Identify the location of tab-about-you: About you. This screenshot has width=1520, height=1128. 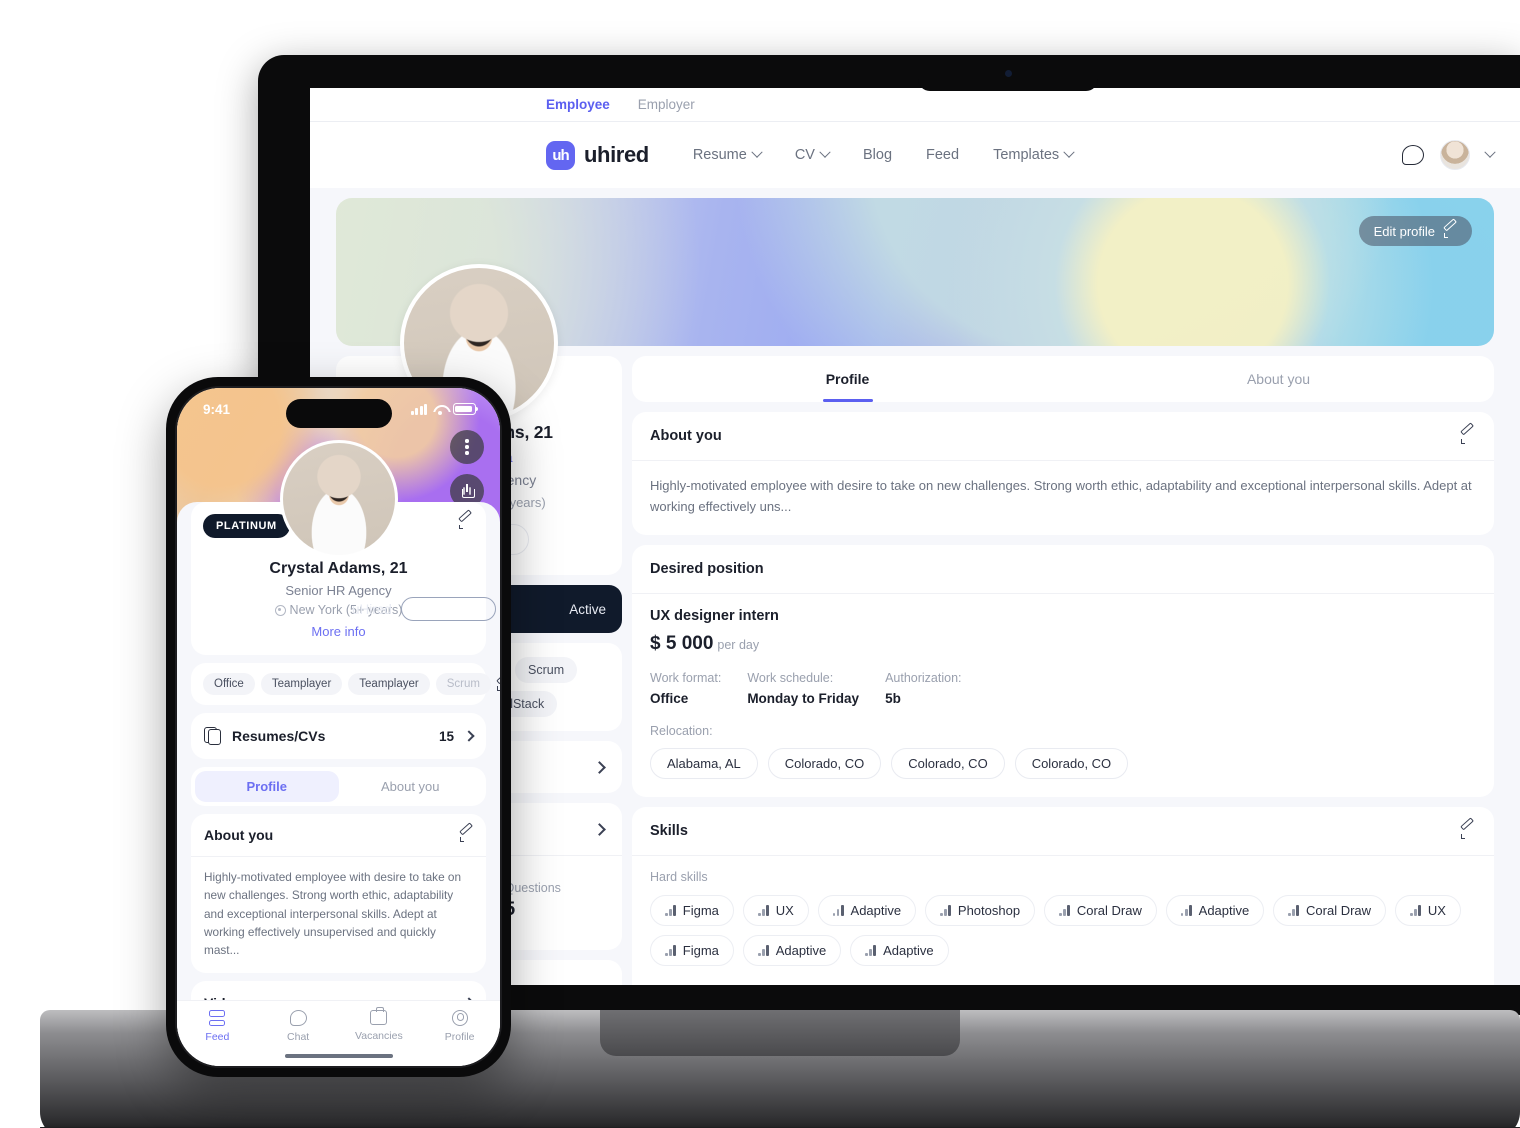
(1278, 379).